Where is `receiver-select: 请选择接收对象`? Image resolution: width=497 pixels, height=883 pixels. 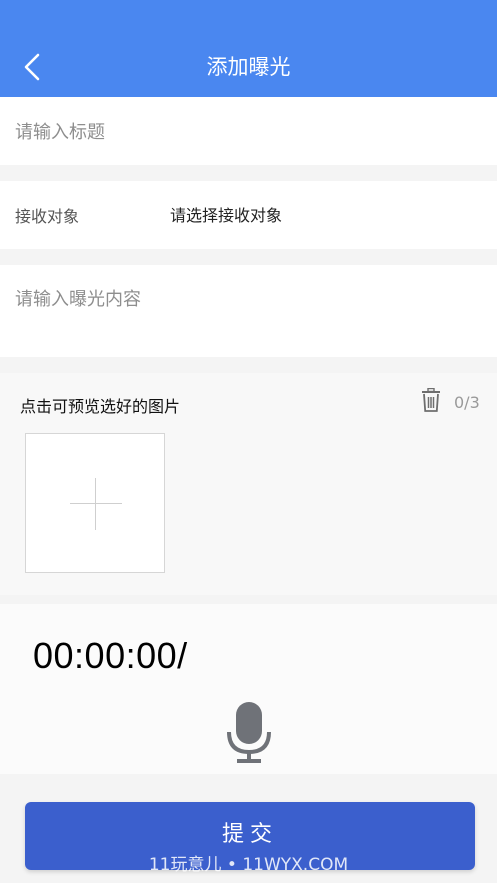
receiver-select: 请选择接收对象 is located at coordinates (226, 214).